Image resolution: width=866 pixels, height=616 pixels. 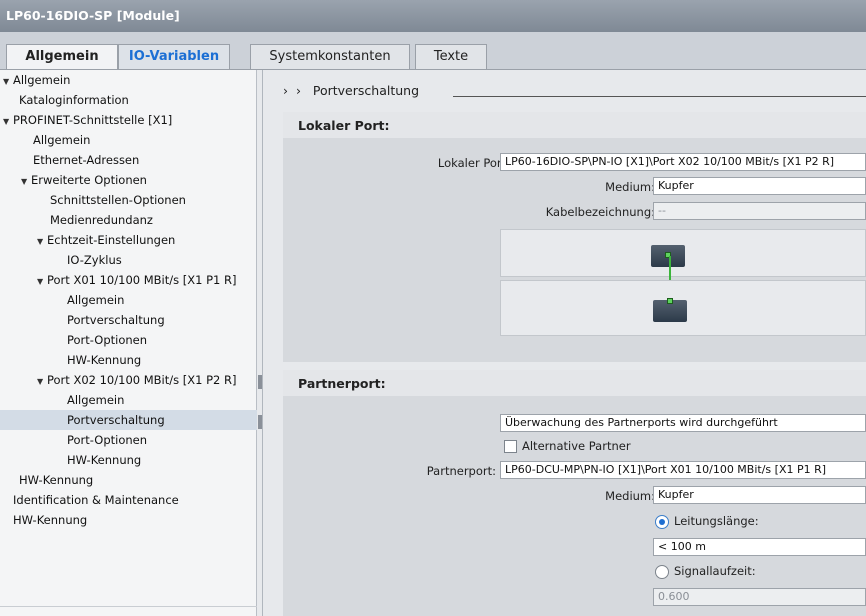 What do you see at coordinates (128, 420) in the screenshot?
I see `tree-item-port-x02-portverschaltung: Portverschaltung` at bounding box center [128, 420].